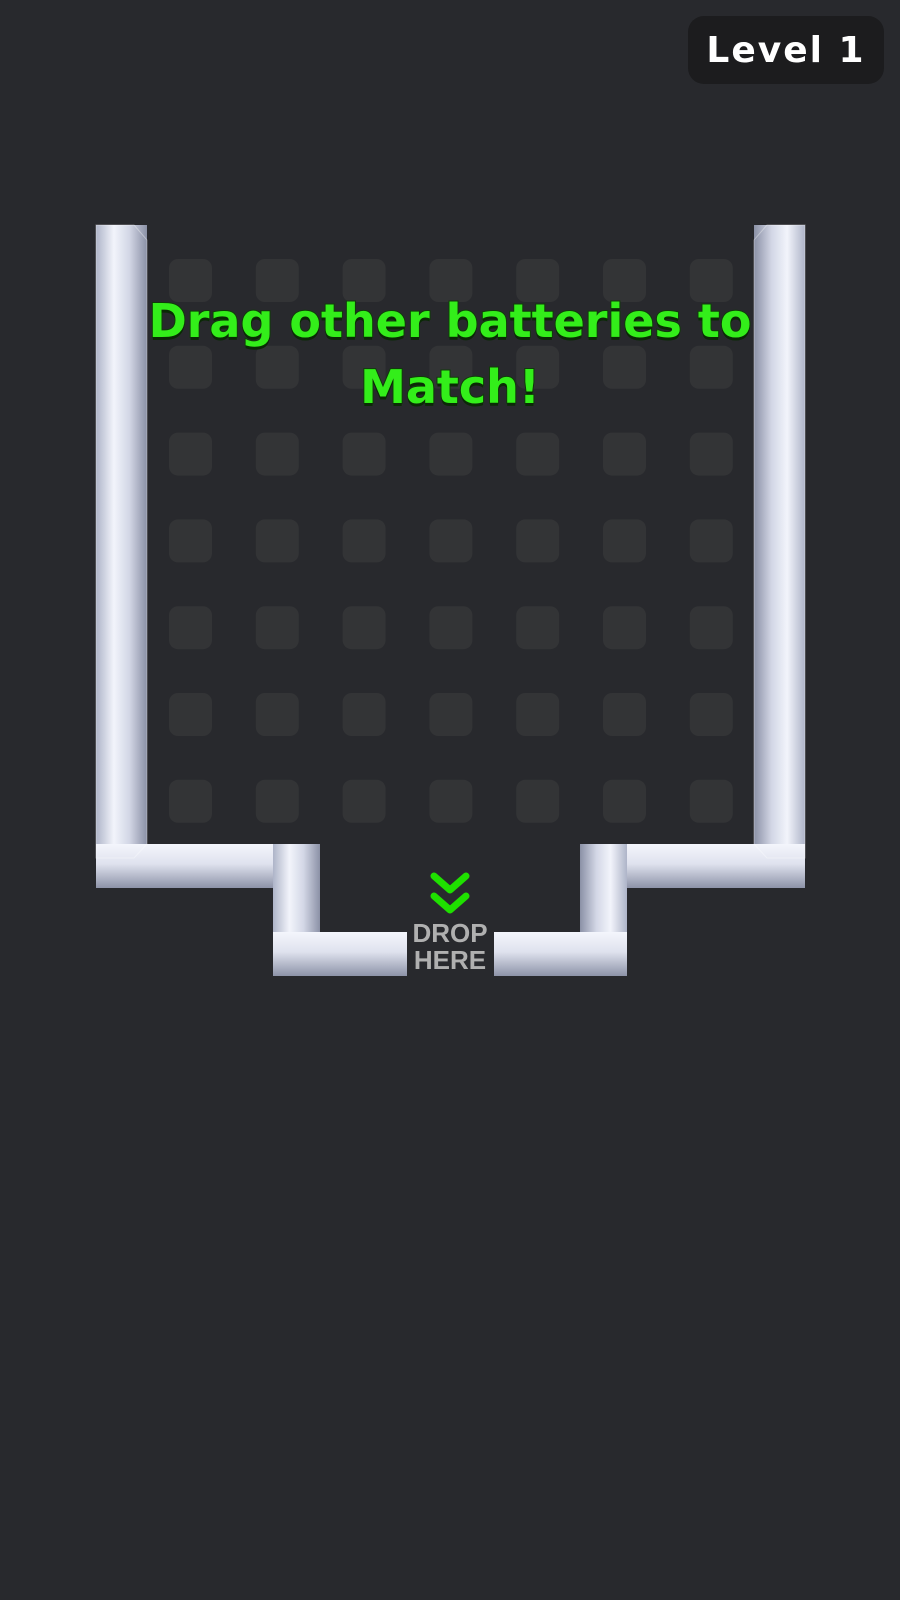  I want to click on instruction-text: Drag other batteries to Match!, so click(450, 354).